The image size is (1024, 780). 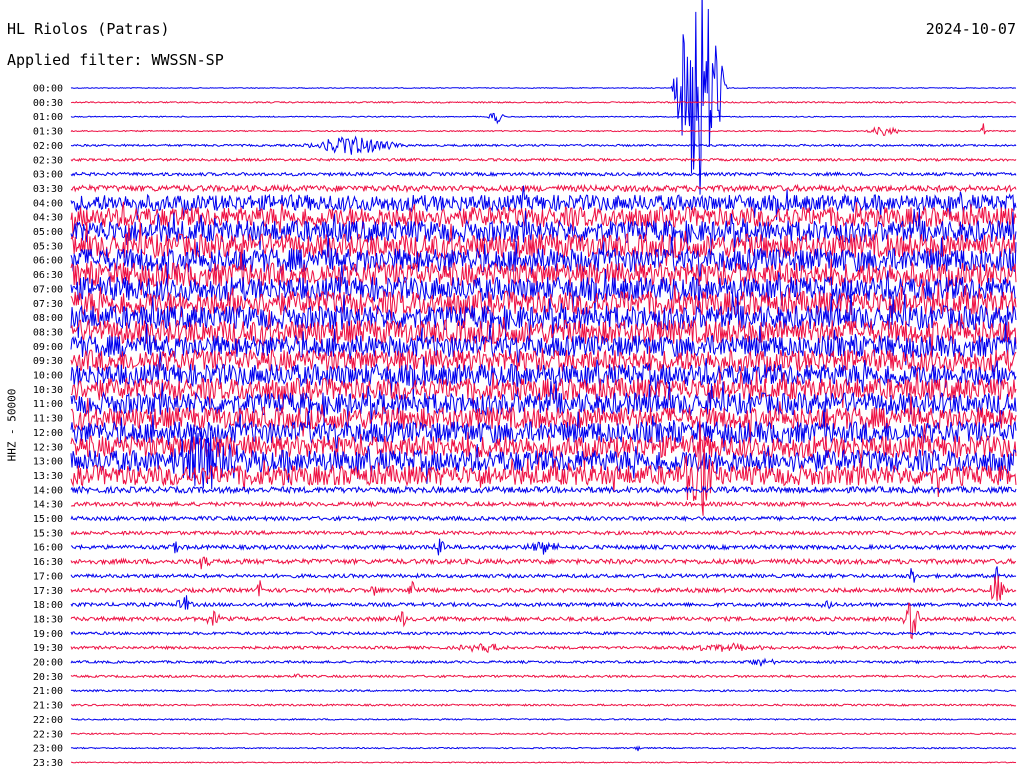 I want to click on time-tick-label: 01:30, so click(x=48, y=132).